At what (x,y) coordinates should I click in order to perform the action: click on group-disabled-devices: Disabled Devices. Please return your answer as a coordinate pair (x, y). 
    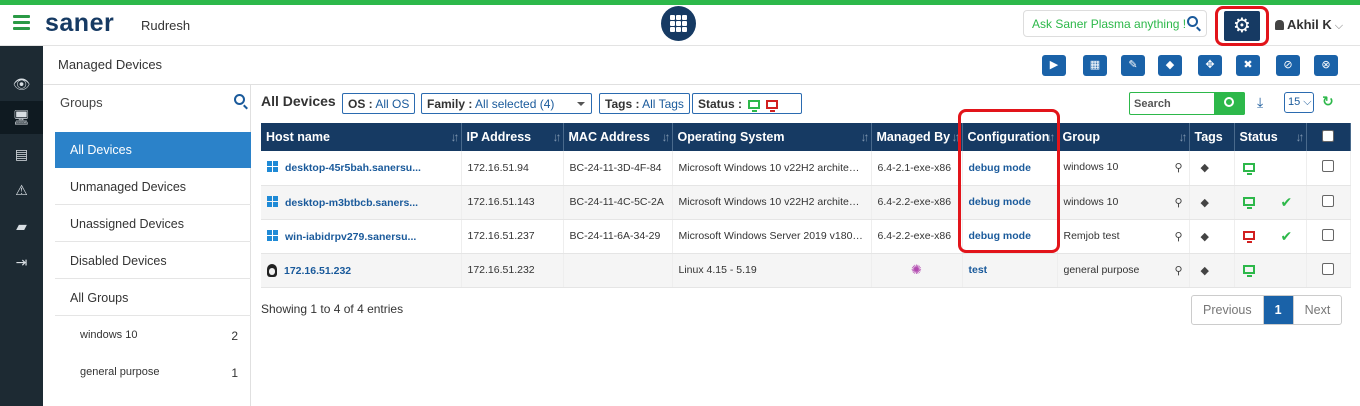
    Looking at the image, I should click on (153, 261).